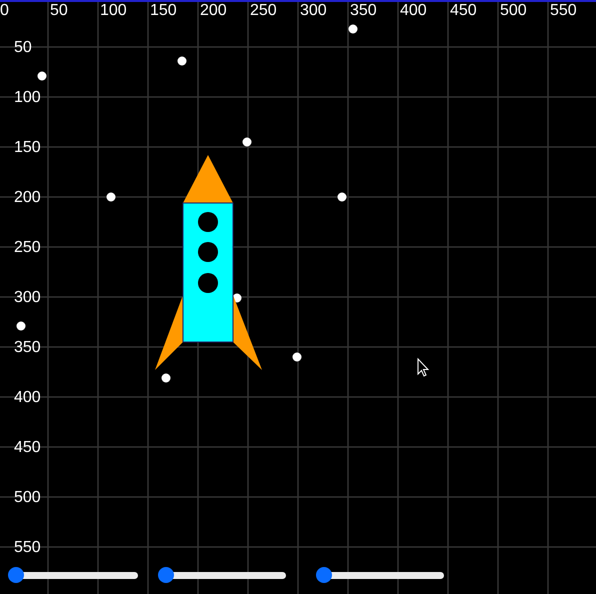  What do you see at coordinates (424, 367) in the screenshot?
I see `cursor-icon` at bounding box center [424, 367].